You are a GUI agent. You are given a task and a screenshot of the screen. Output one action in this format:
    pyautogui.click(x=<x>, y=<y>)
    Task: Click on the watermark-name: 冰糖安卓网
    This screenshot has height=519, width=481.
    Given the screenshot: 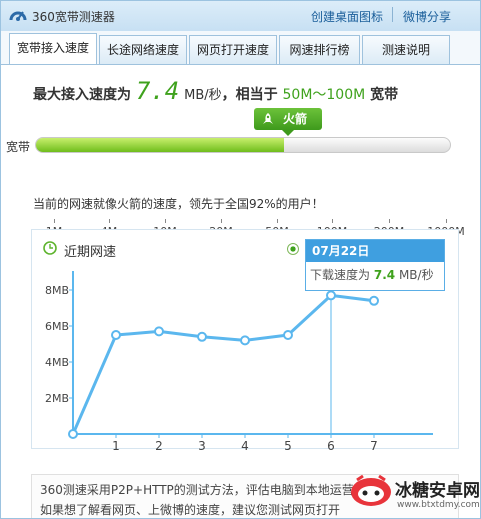 What is the action you would take?
    pyautogui.click(x=437, y=491)
    